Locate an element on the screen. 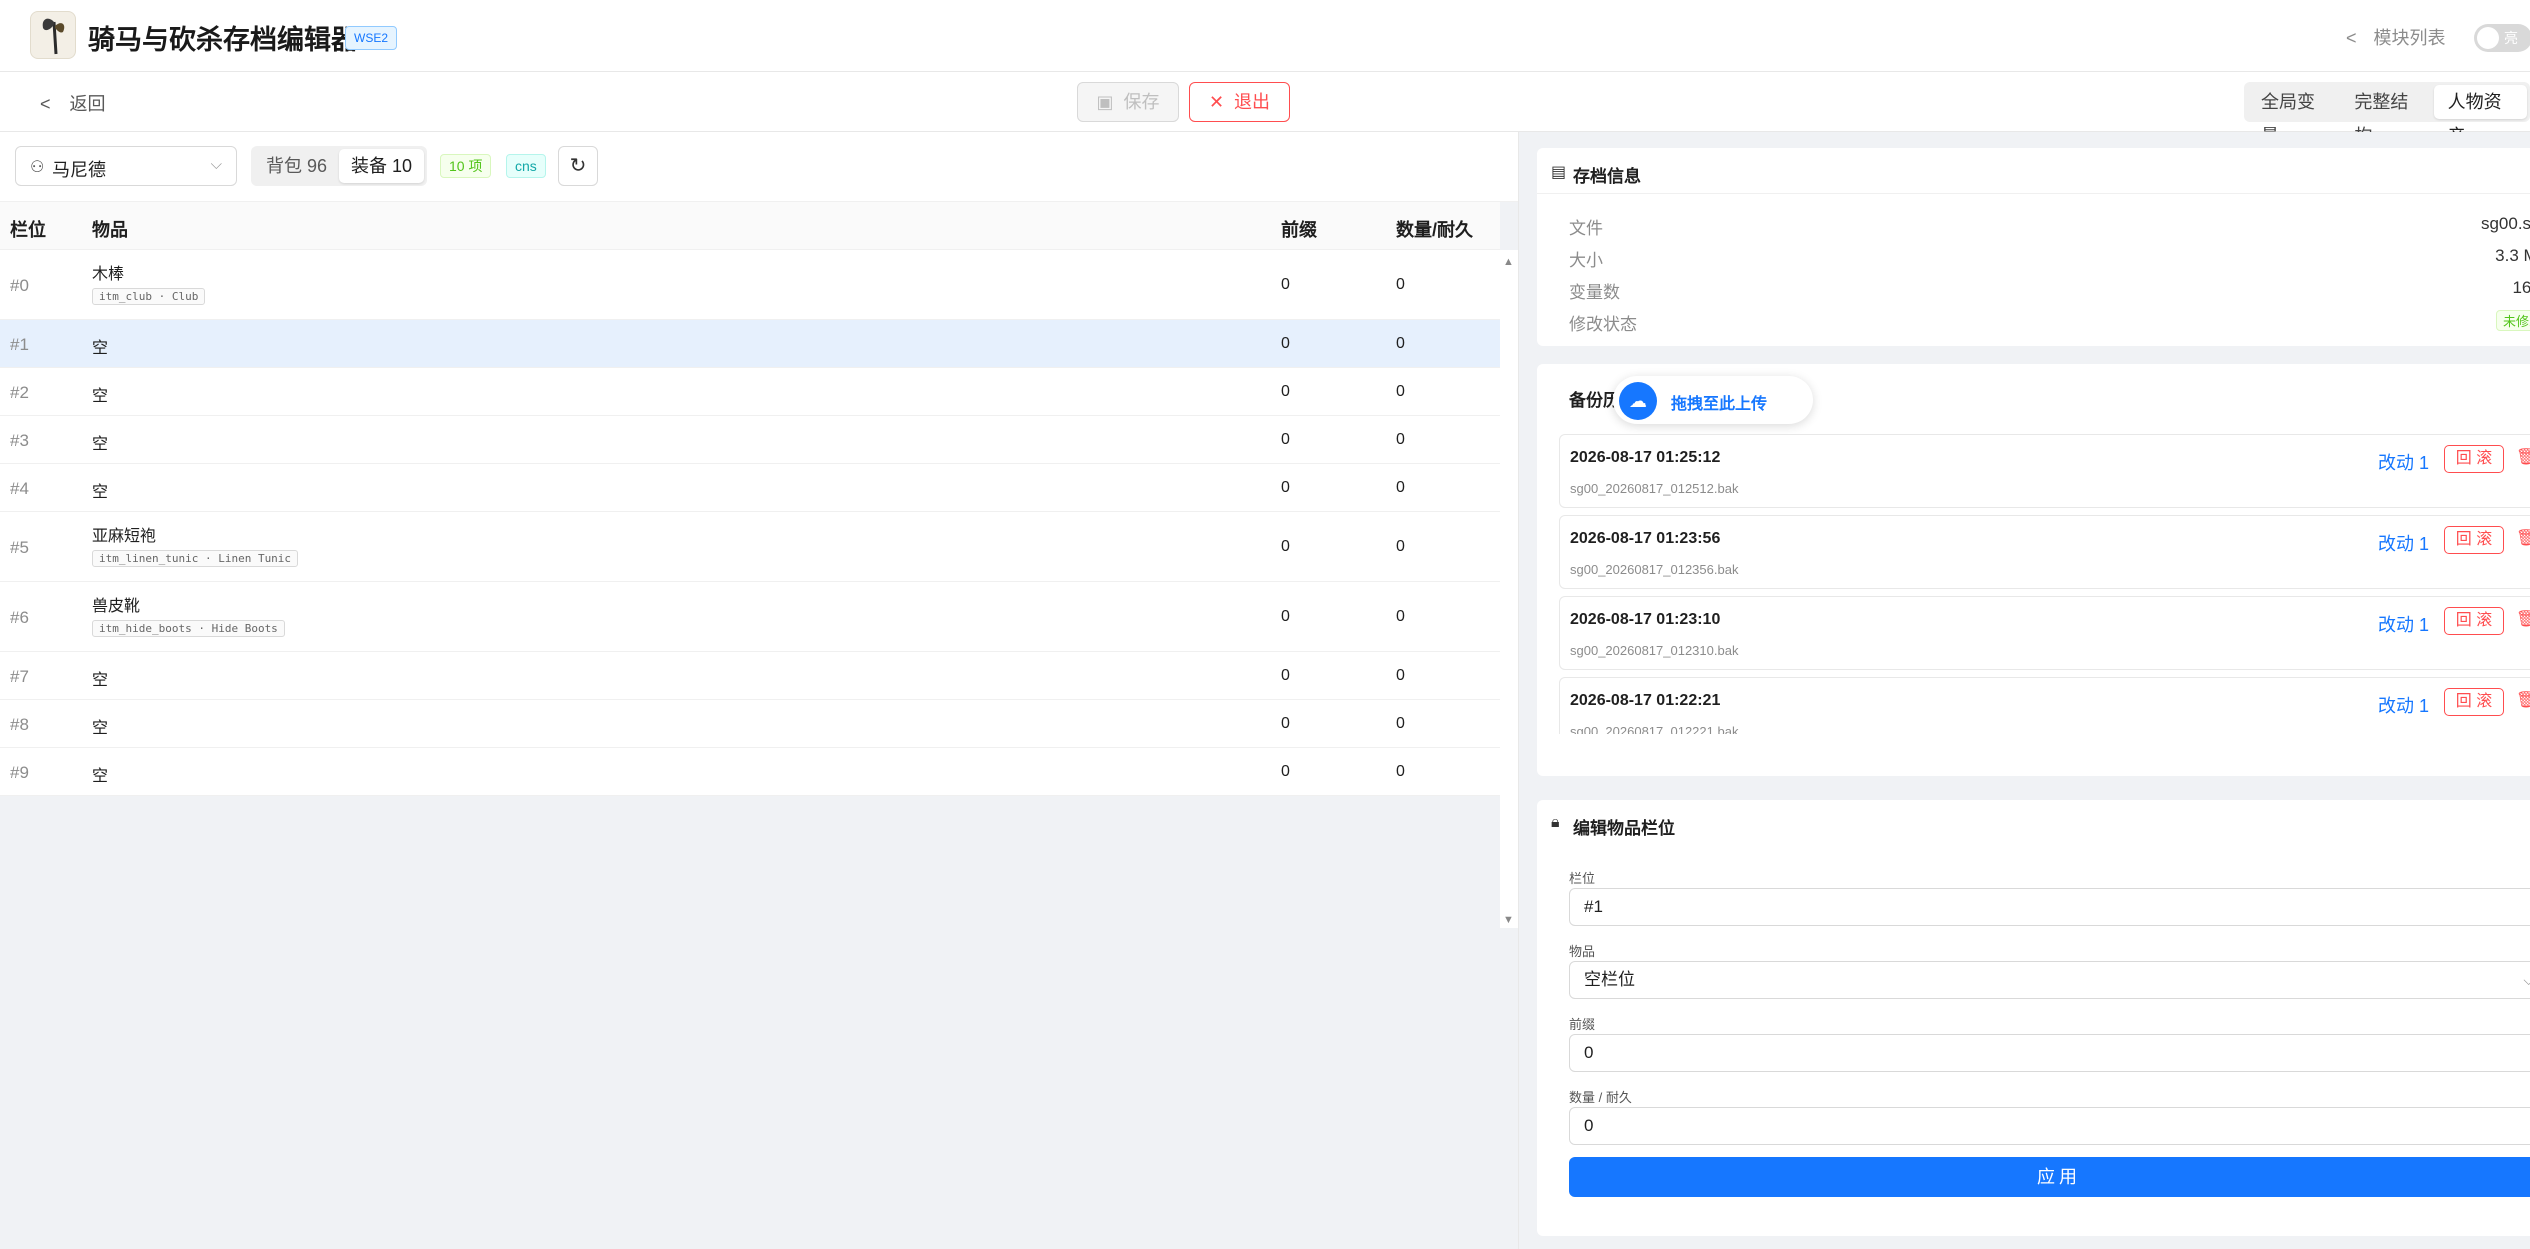 This screenshot has height=1249, width=2530. close-icon: ✕ is located at coordinates (1216, 102).